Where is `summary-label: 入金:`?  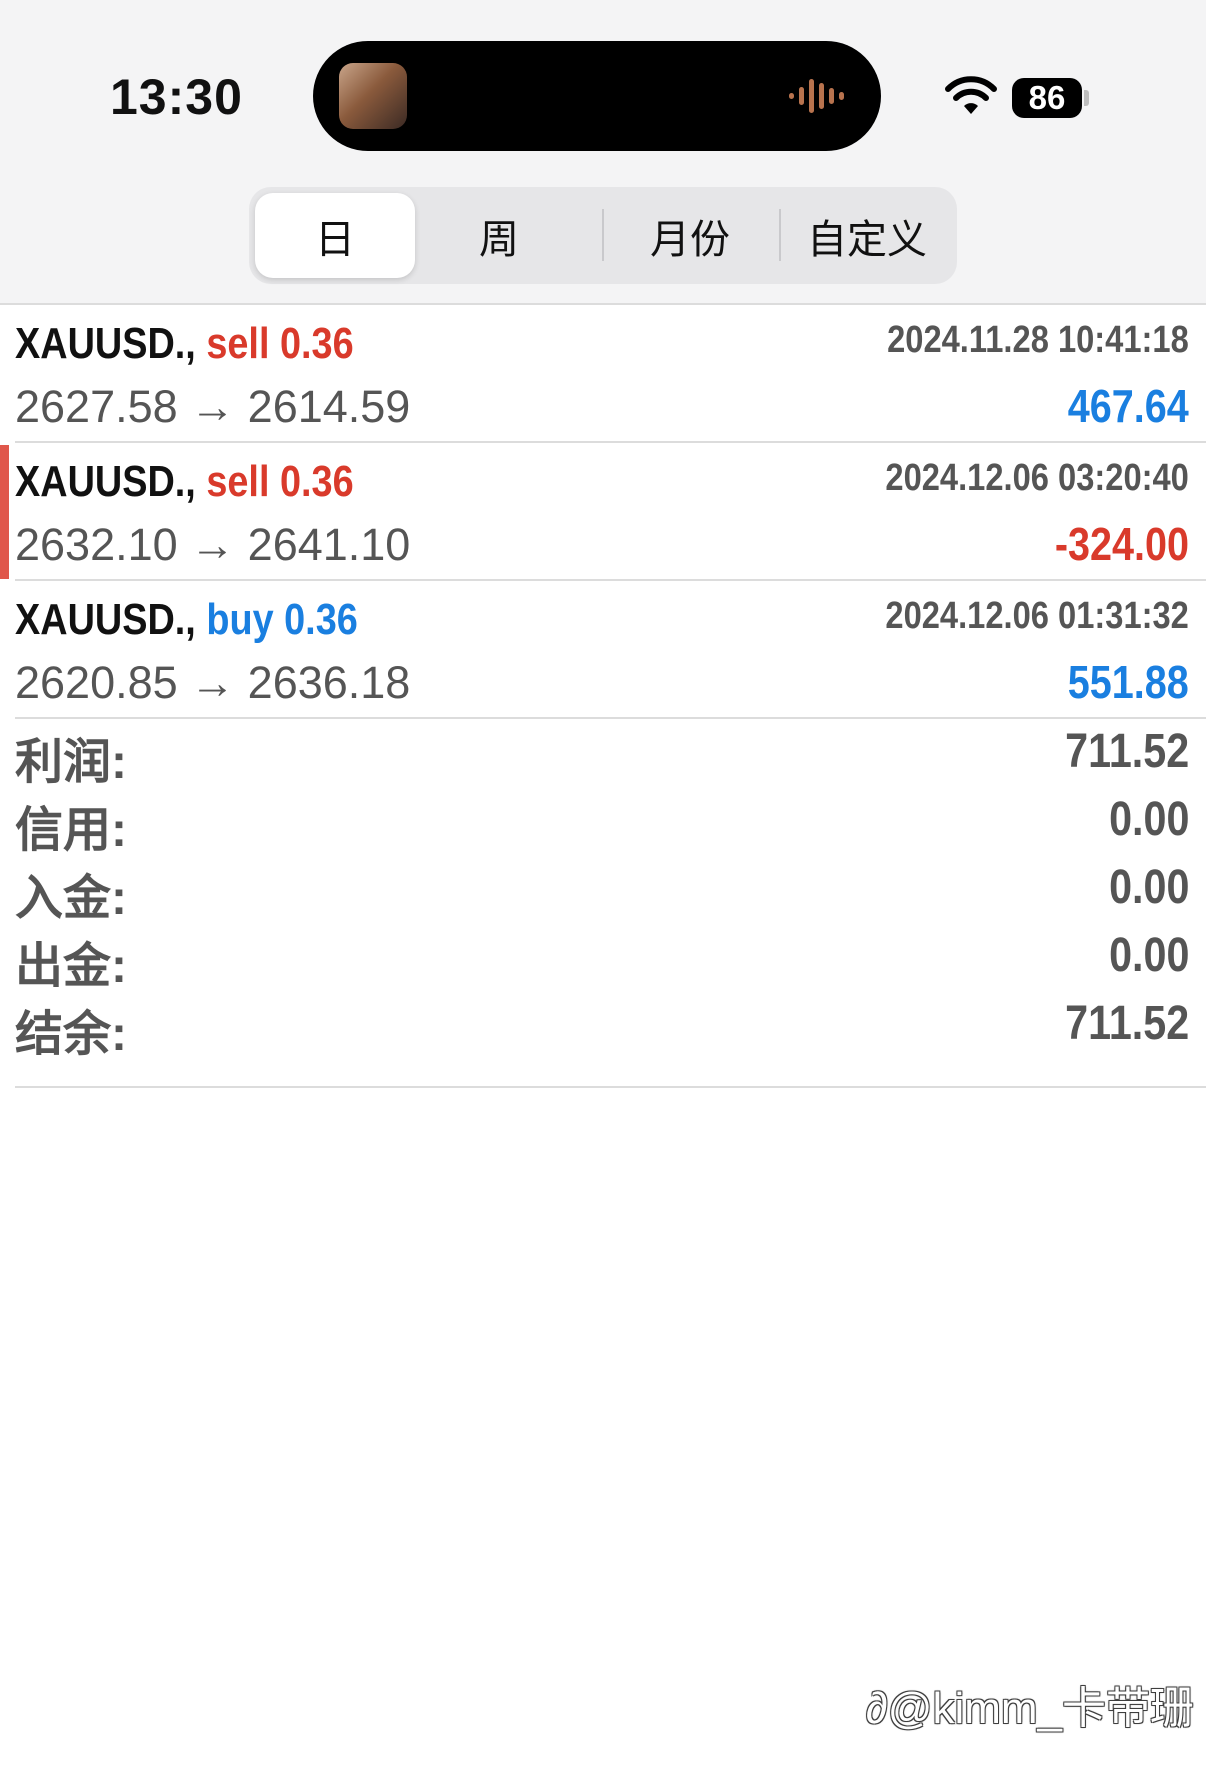
summary-label: 入金: is located at coordinates (71, 898).